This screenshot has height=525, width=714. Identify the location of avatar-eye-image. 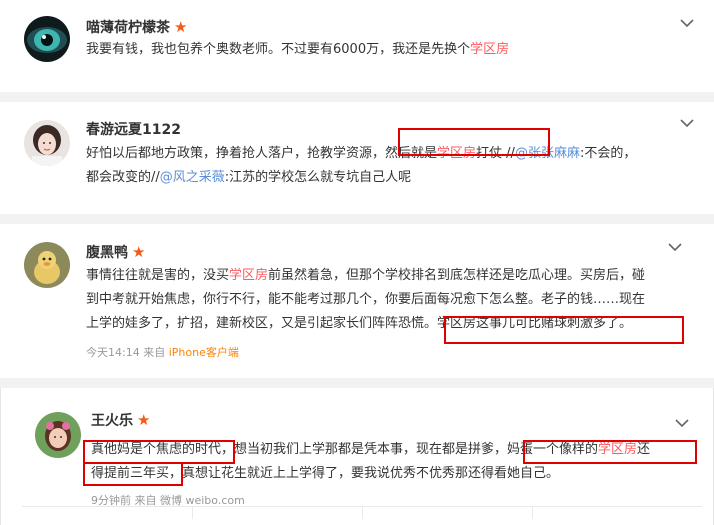
(47, 39).